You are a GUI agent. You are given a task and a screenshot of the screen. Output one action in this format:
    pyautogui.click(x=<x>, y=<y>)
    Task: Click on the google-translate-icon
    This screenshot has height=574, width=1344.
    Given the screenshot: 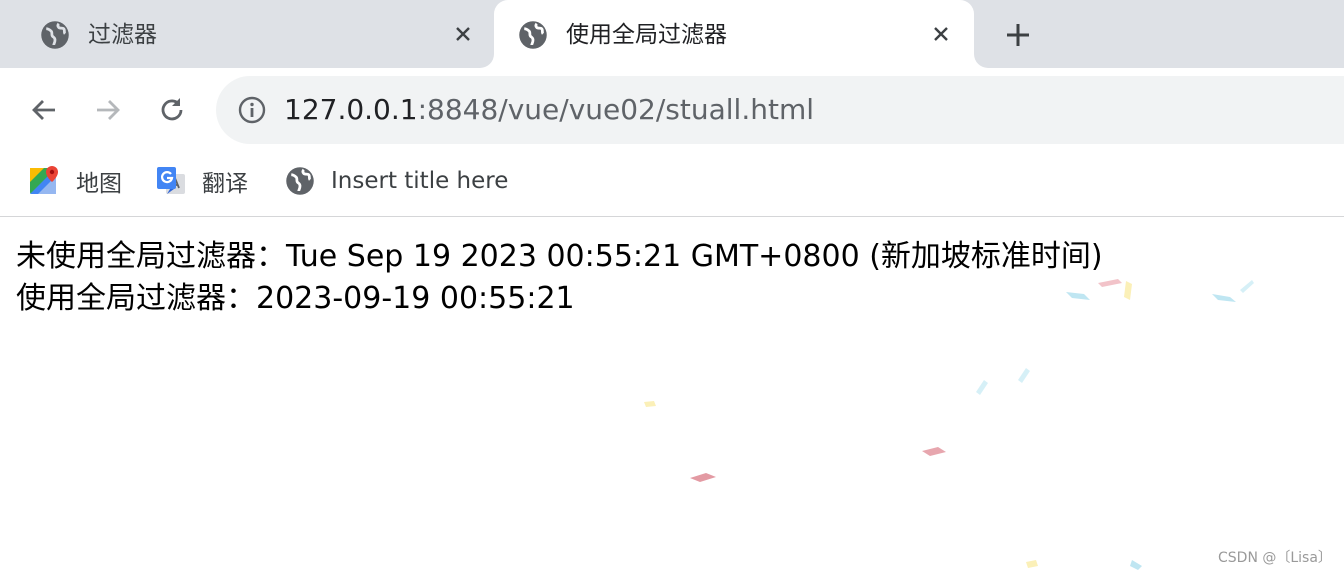 What is the action you would take?
    pyautogui.click(x=171, y=181)
    